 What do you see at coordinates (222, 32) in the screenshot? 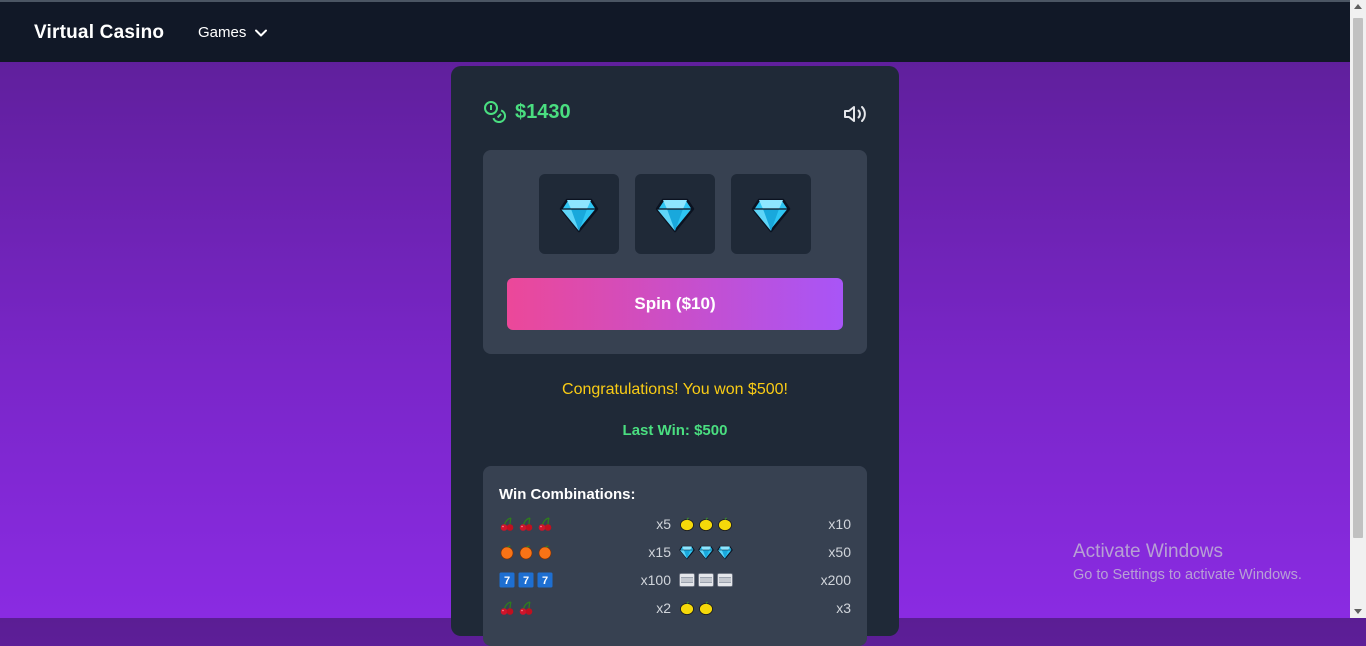
I see `games-menu-label: Games` at bounding box center [222, 32].